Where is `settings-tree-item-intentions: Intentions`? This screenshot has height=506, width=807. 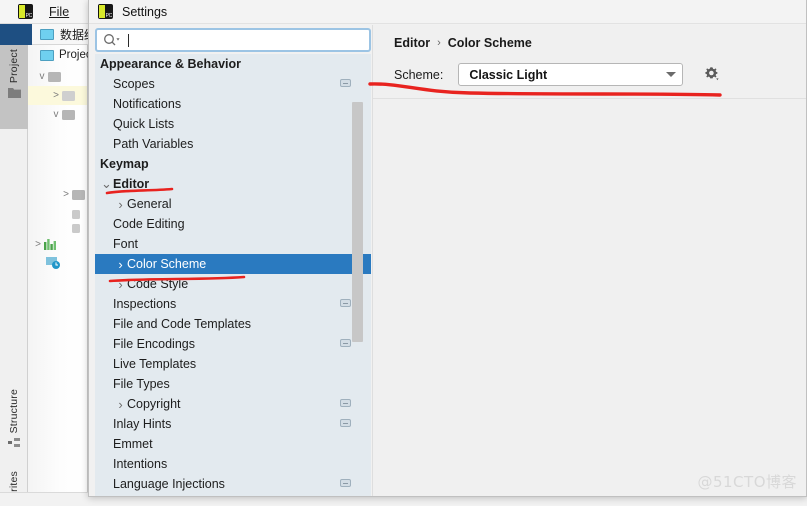 settings-tree-item-intentions: Intentions is located at coordinates (233, 464).